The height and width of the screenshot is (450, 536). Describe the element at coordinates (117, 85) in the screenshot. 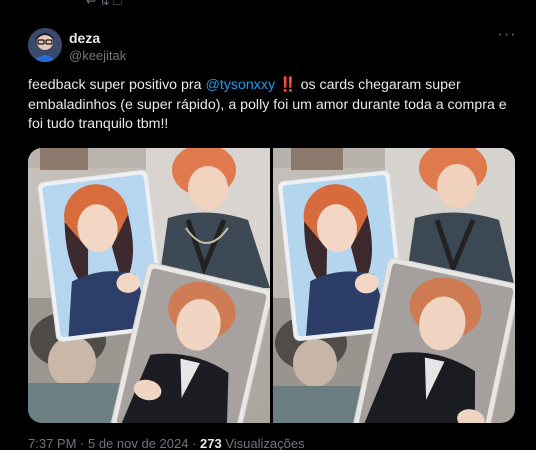

I see `tweet-text-before: feedback super positivo pra` at that location.